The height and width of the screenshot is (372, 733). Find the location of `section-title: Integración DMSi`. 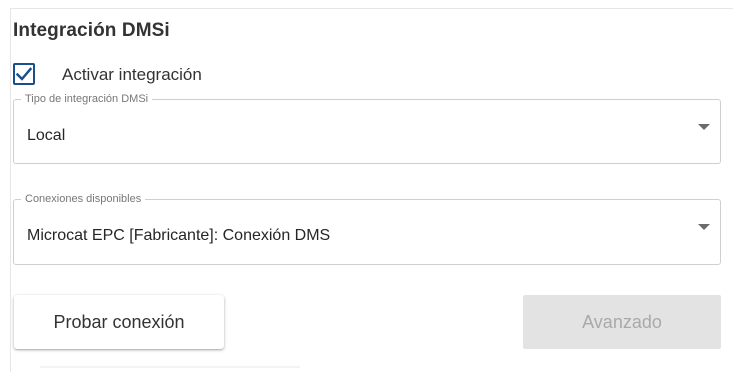

section-title: Integración DMSi is located at coordinates (91, 30).